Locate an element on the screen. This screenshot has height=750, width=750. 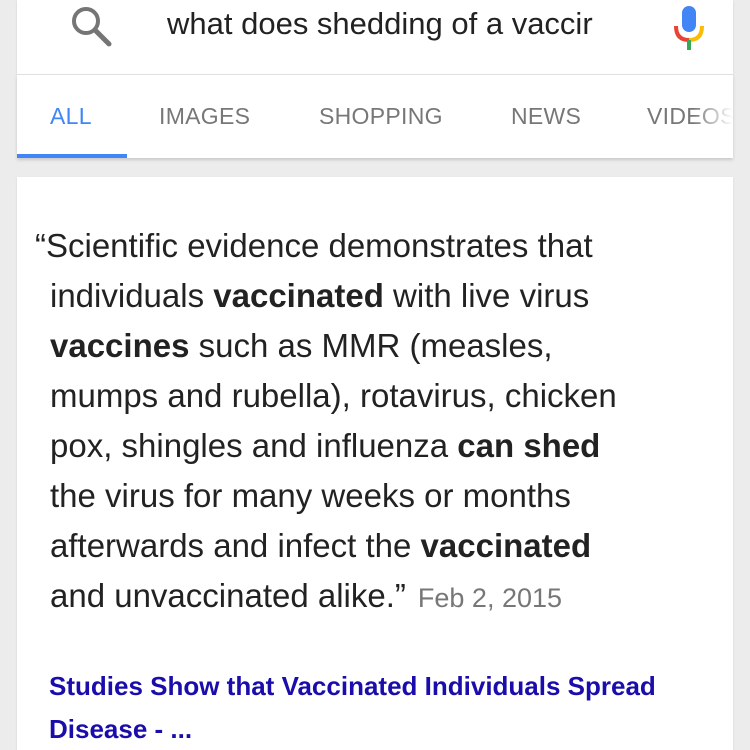
snippet-bold-text: can shed is located at coordinates (529, 445).